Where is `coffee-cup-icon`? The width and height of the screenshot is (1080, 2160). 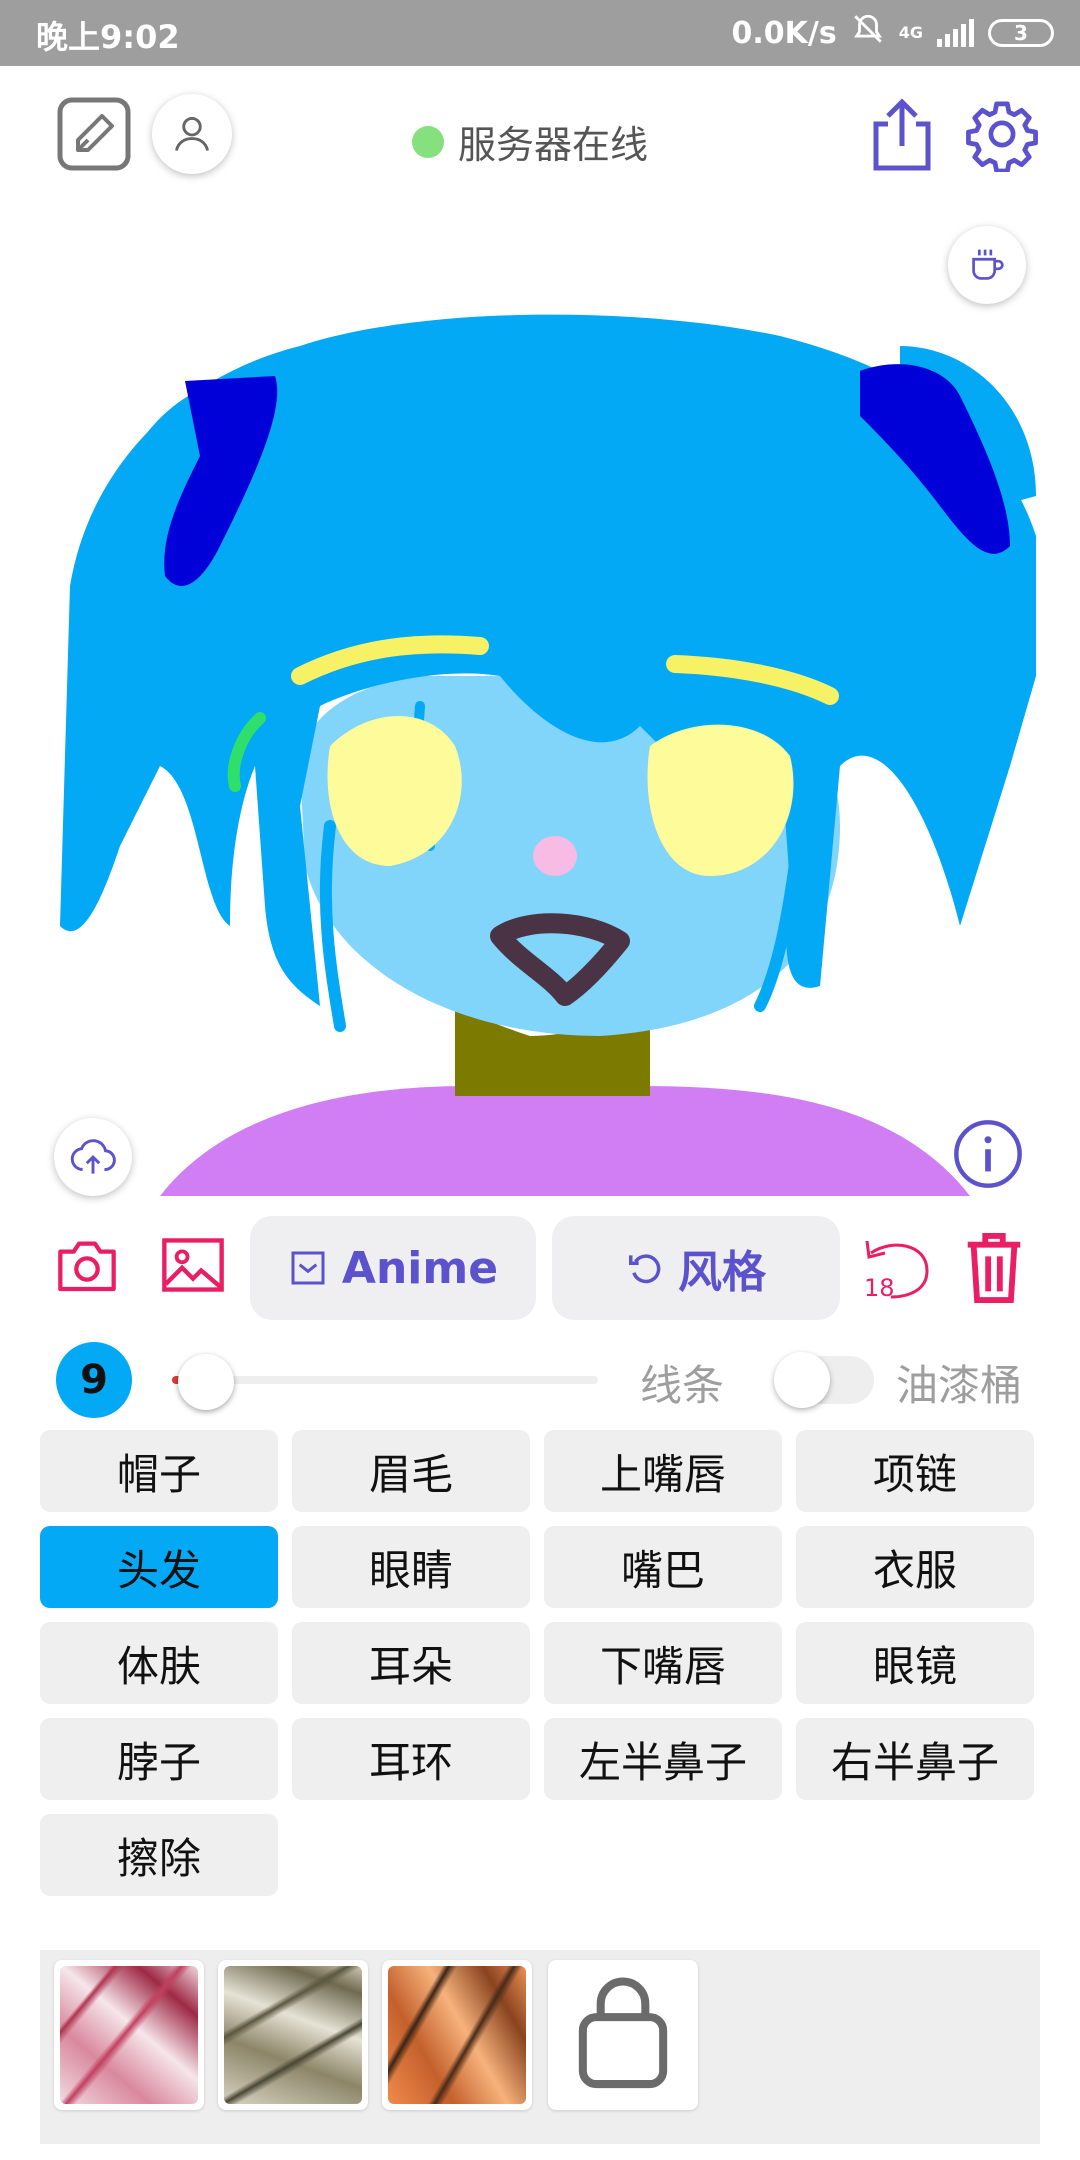 coffee-cup-icon is located at coordinates (988, 264).